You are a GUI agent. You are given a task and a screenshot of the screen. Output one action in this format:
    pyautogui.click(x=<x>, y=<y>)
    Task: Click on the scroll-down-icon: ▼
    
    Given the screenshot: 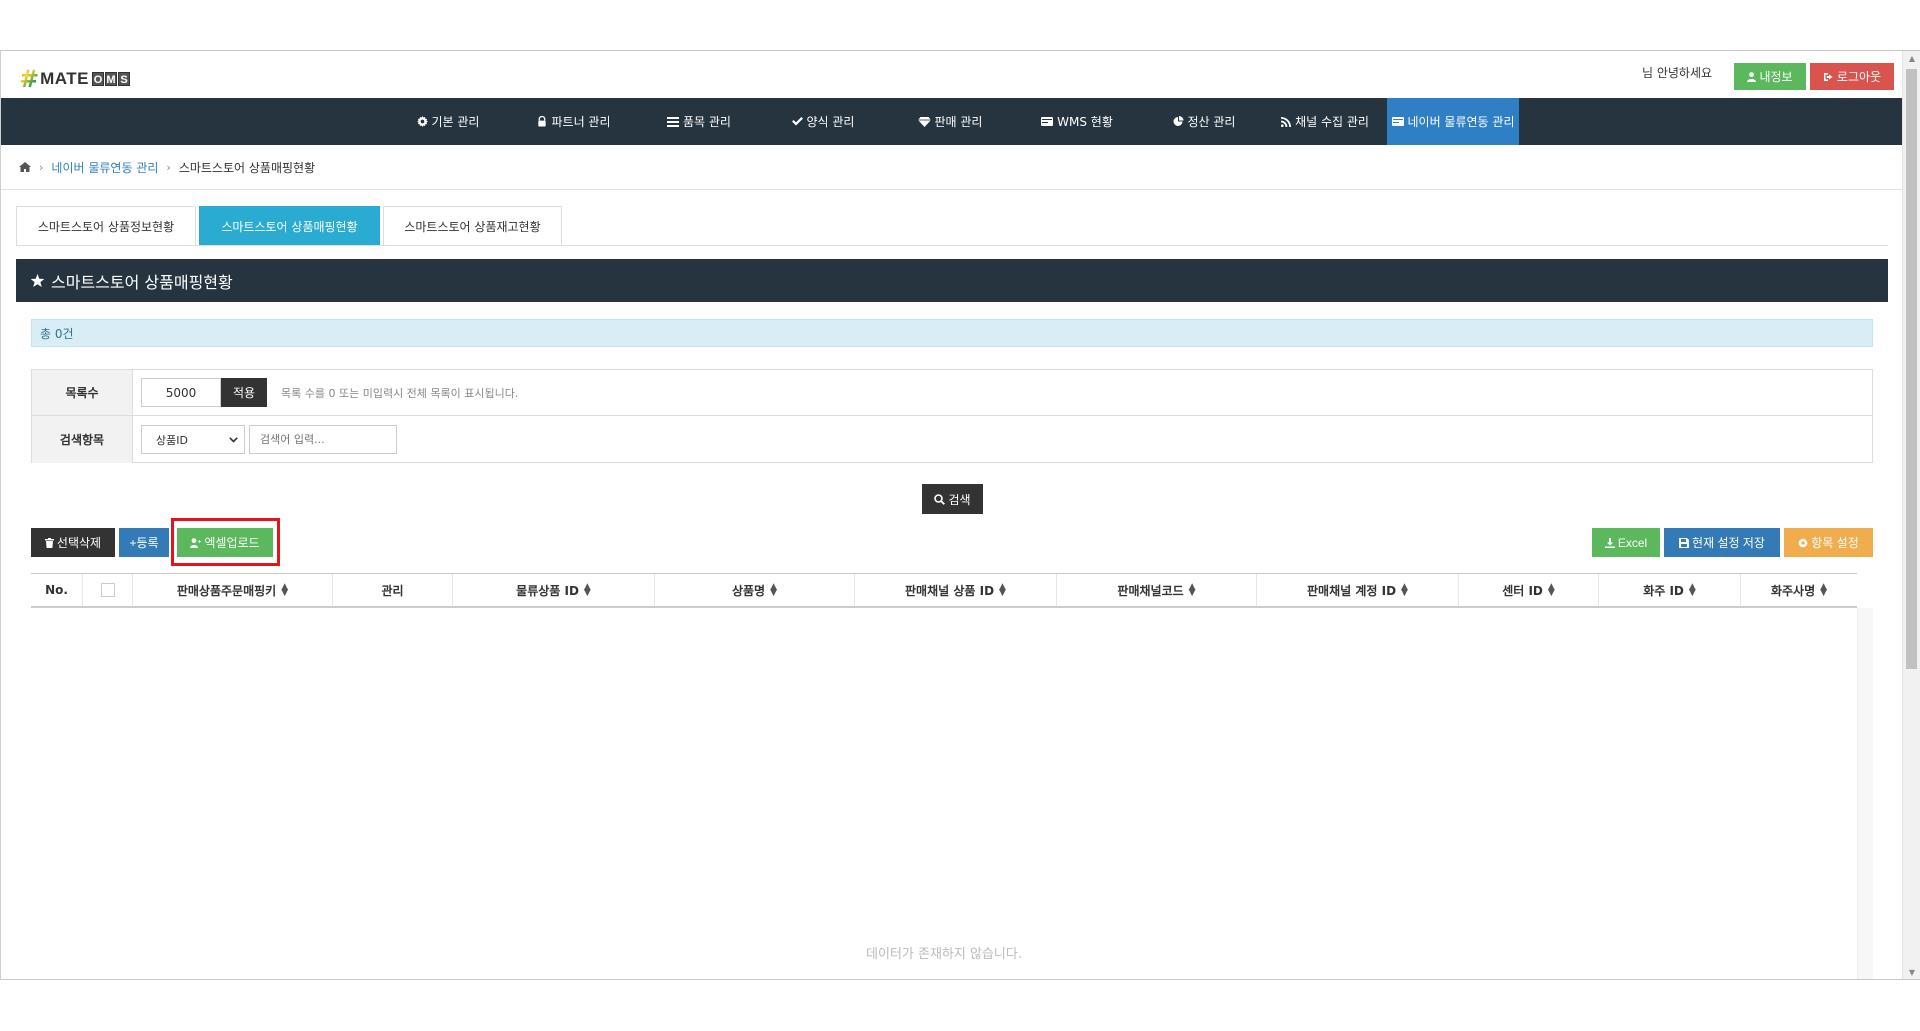 What is the action you would take?
    pyautogui.click(x=1911, y=972)
    